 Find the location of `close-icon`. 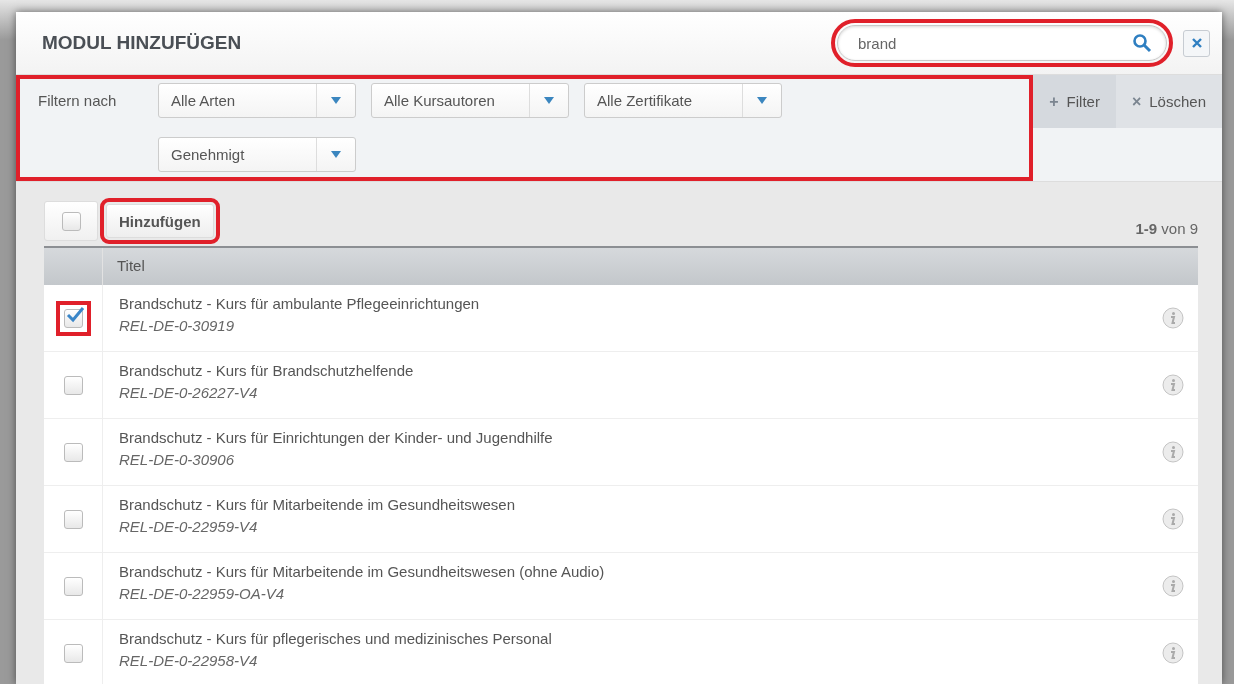

close-icon is located at coordinates (1196, 43).